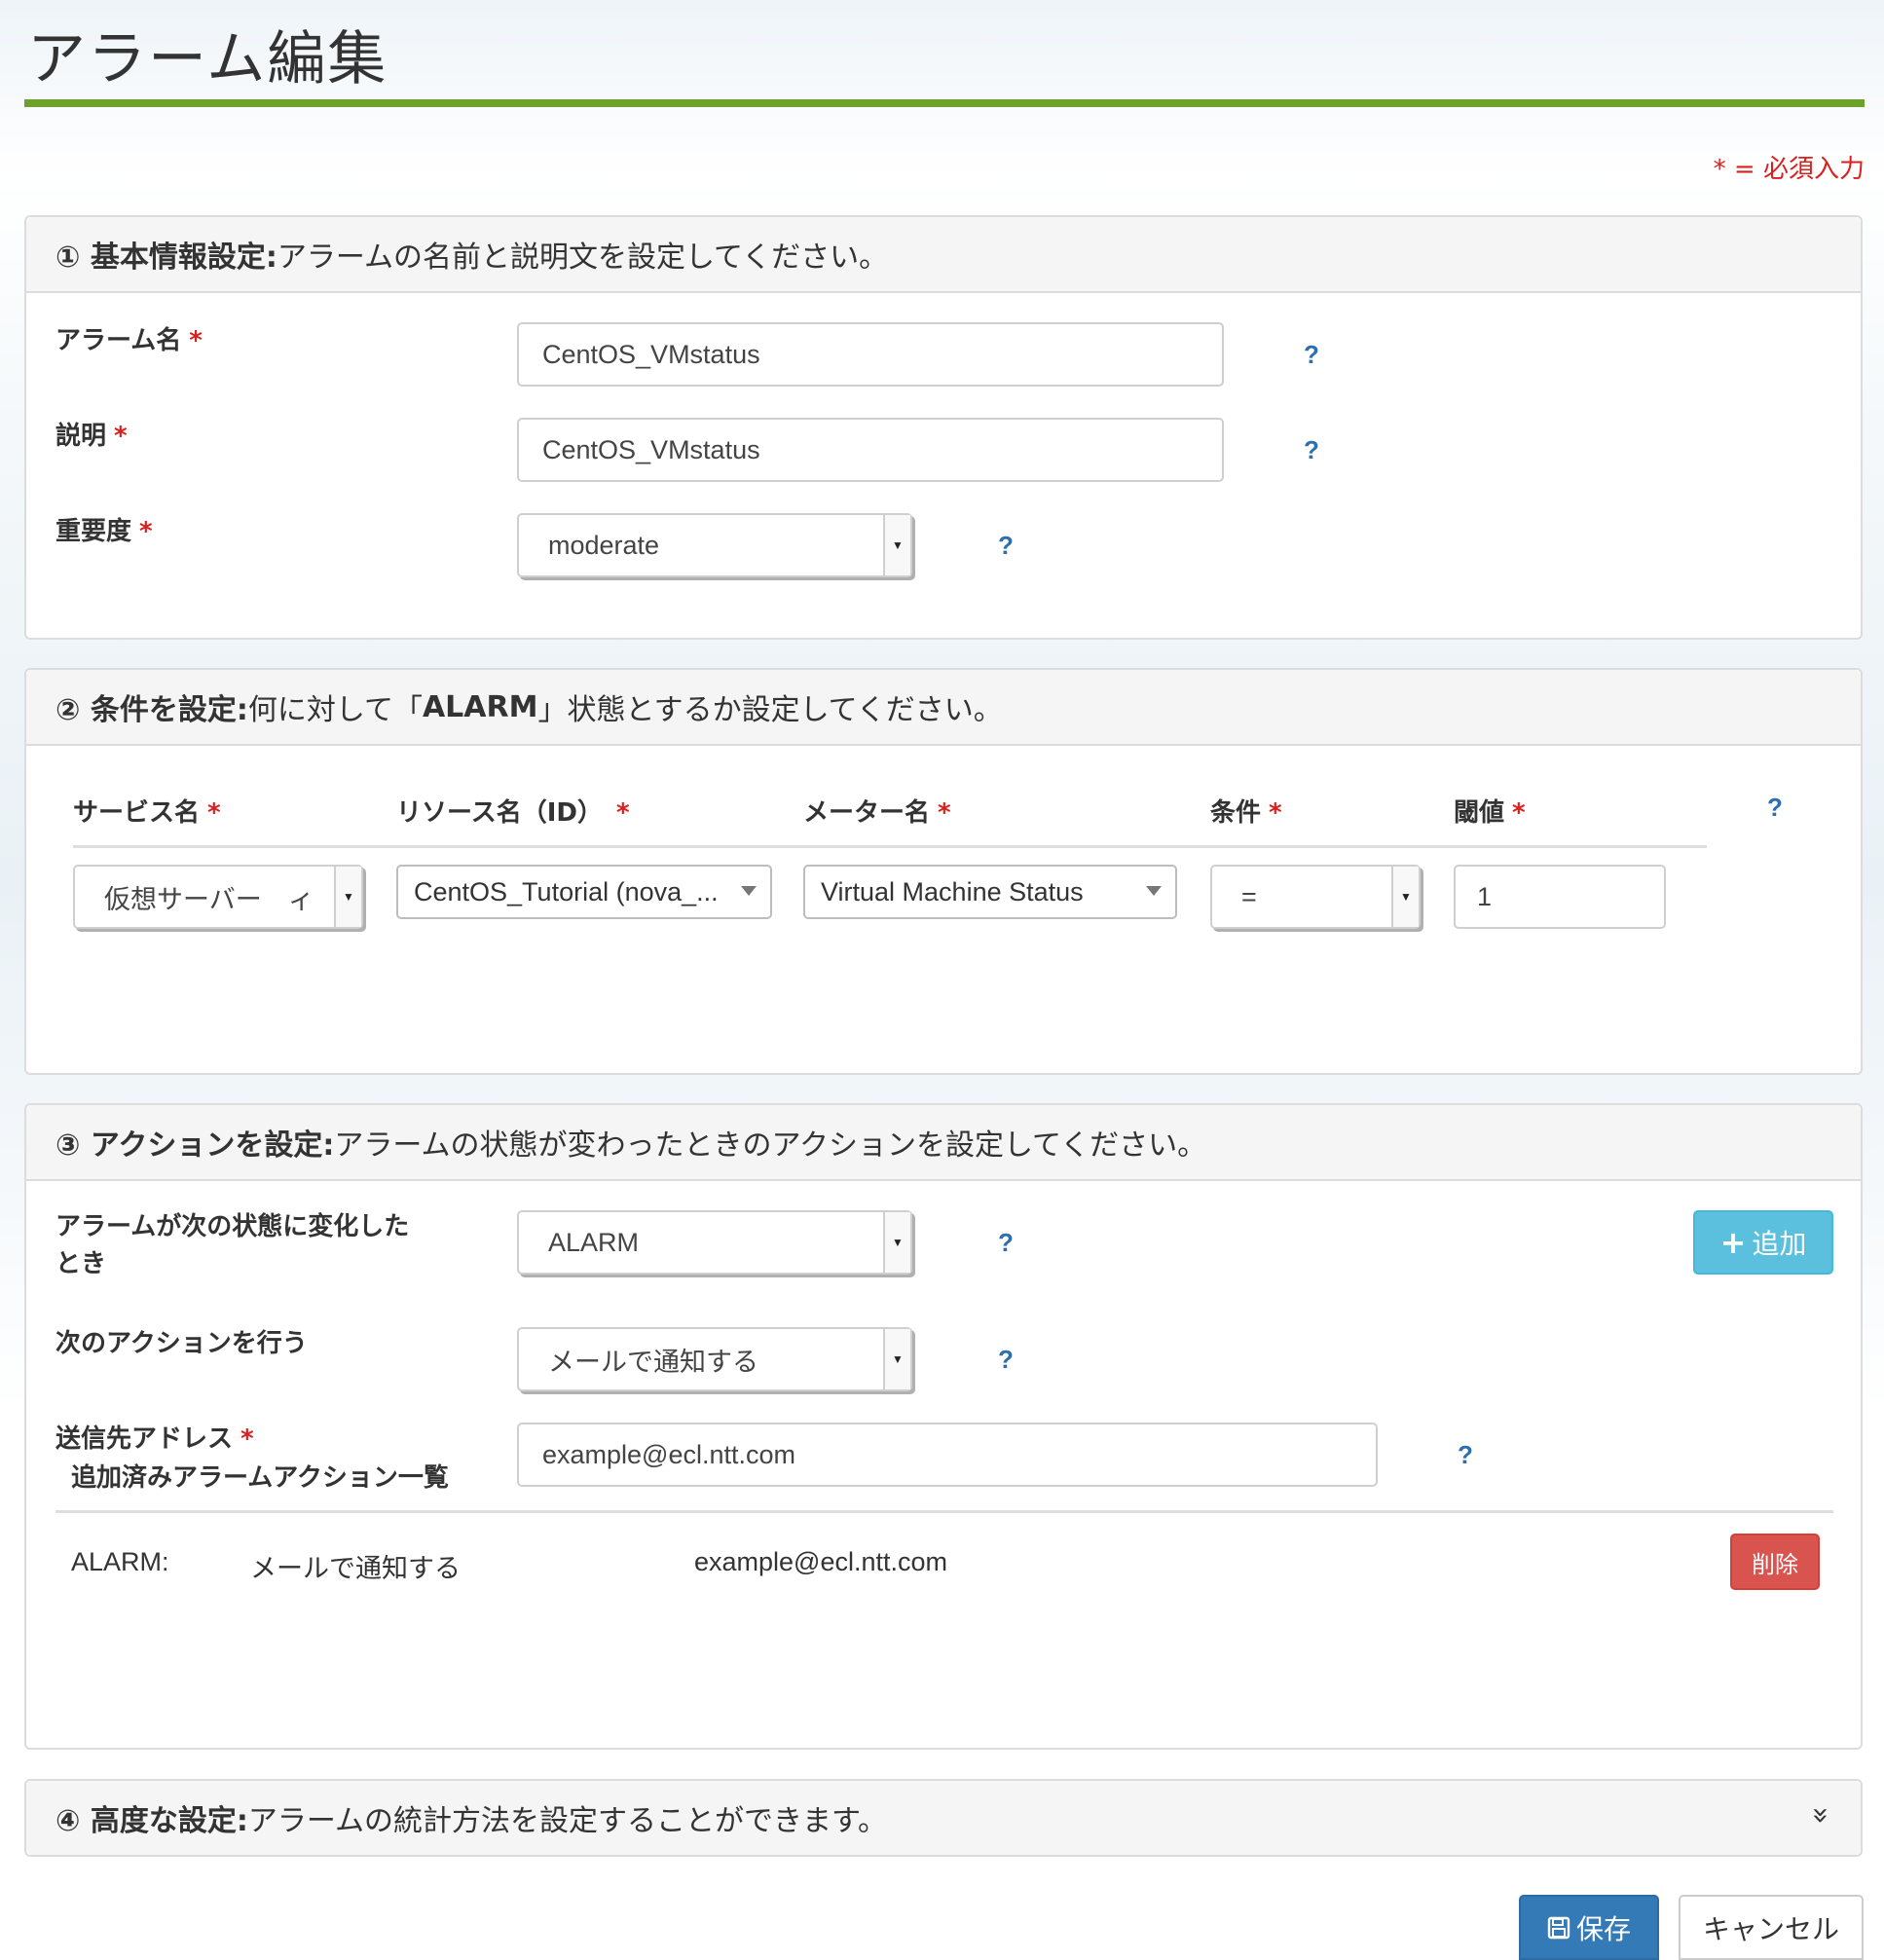 The image size is (1884, 1960). Describe the element at coordinates (151, 710) in the screenshot. I see `condition-heading-bold: ② 条件を設定:` at that location.